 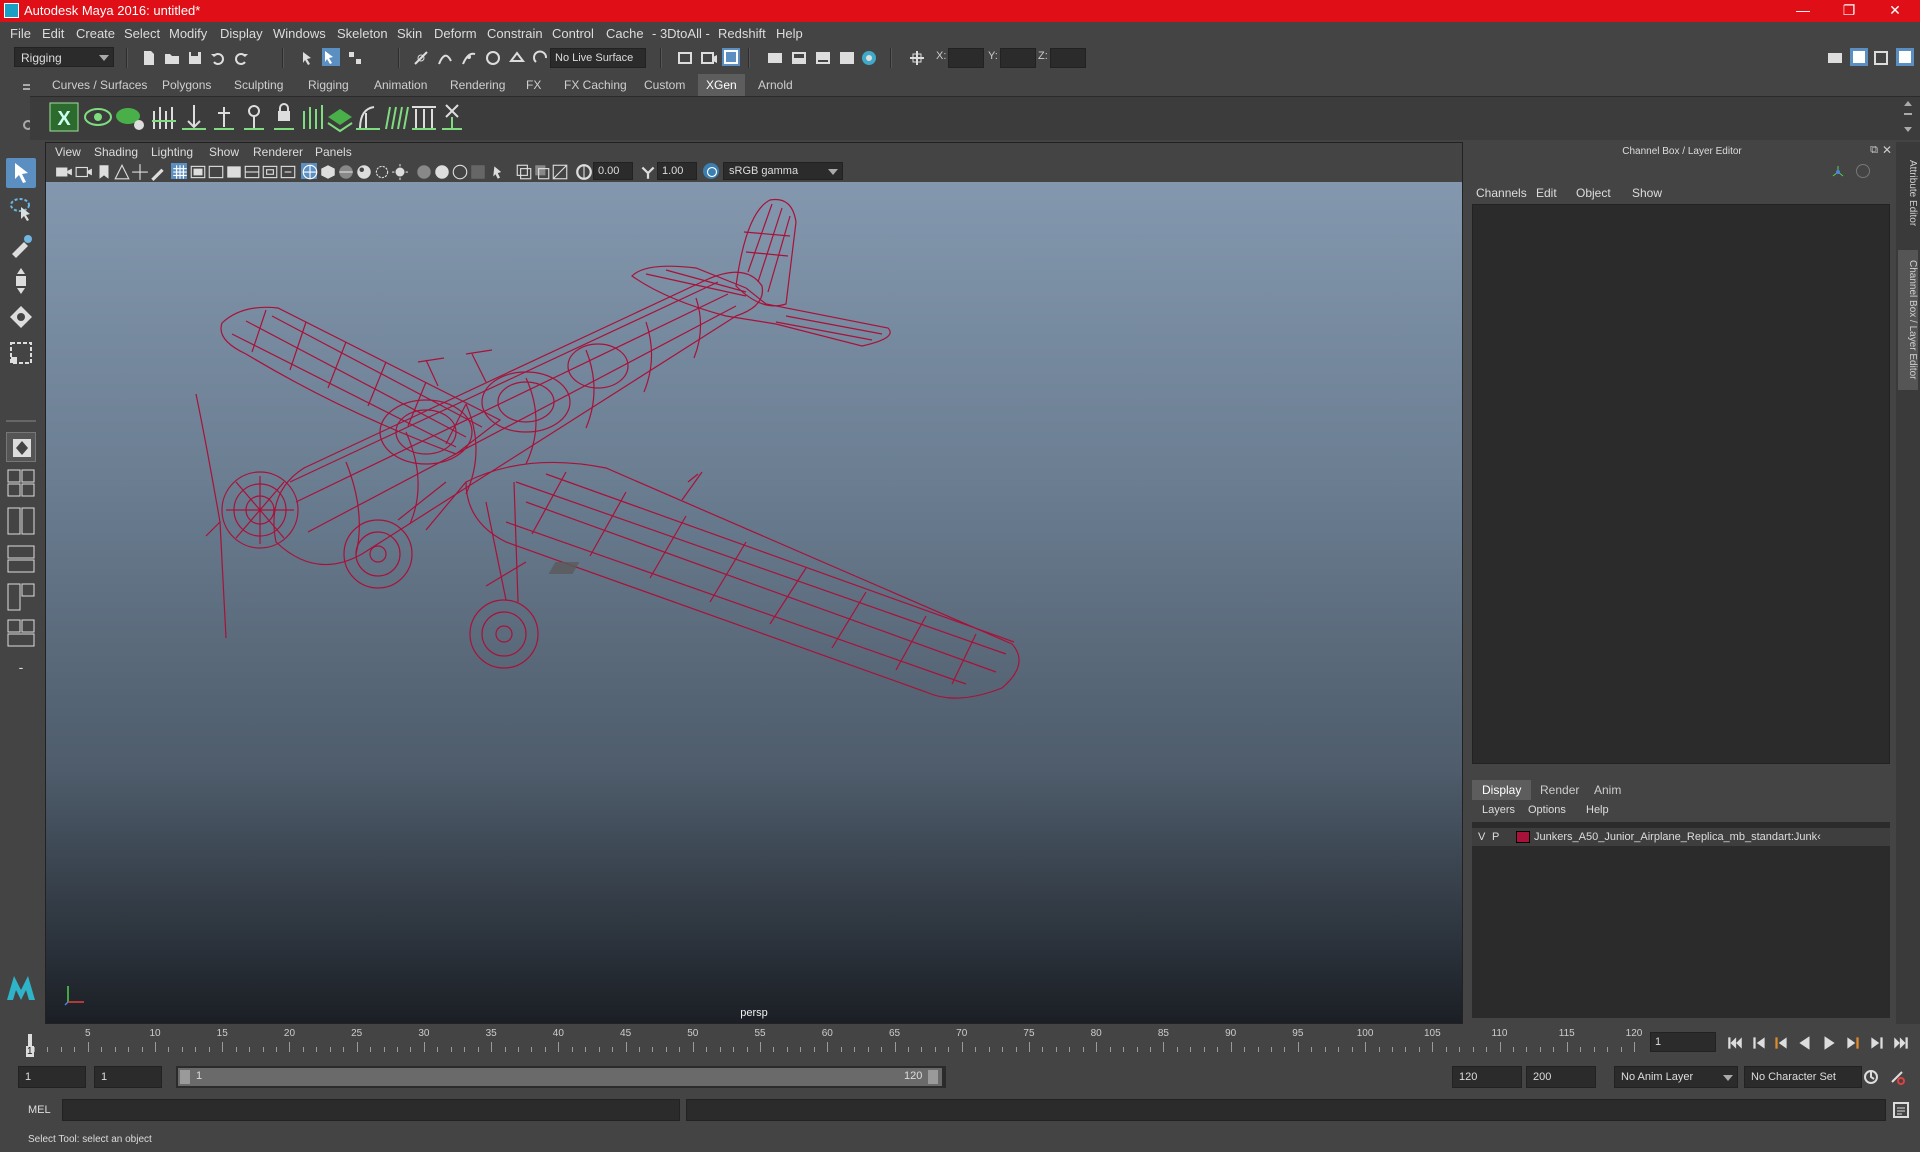 What do you see at coordinates (233, 171) in the screenshot?
I see `gate-mask-icon` at bounding box center [233, 171].